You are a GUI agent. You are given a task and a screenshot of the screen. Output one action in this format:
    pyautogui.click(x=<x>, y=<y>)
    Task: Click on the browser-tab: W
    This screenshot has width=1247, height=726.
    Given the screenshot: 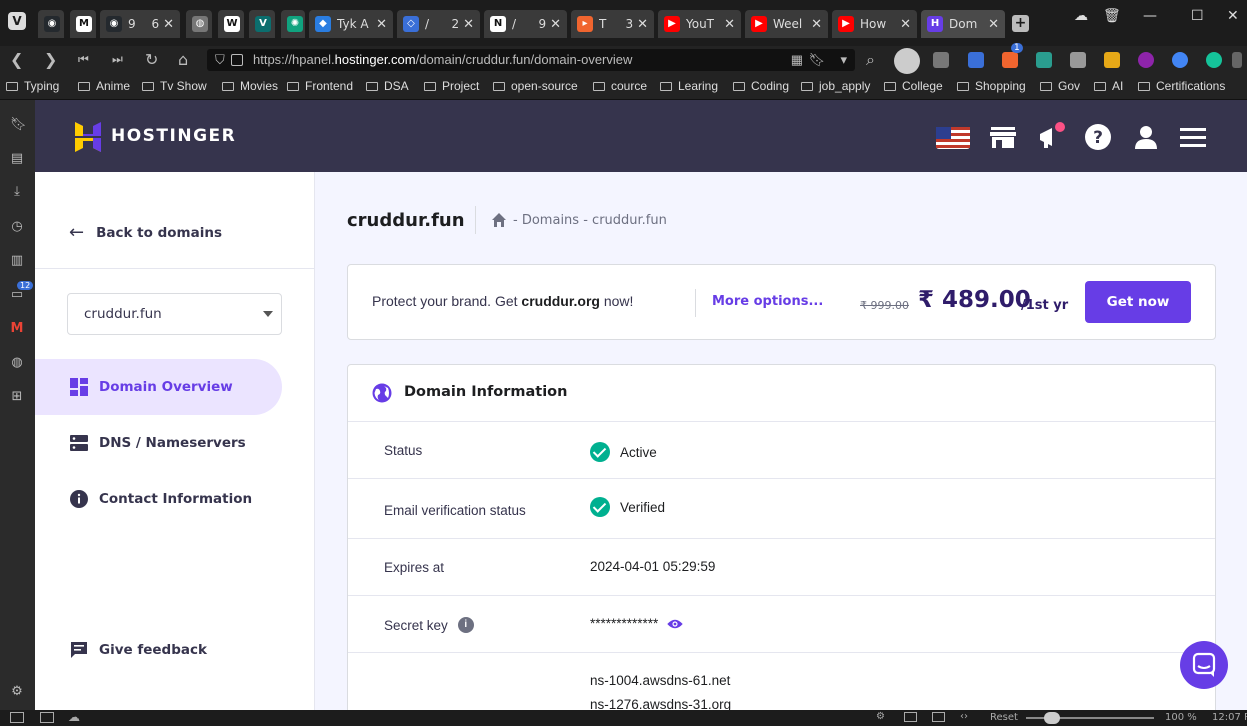 What is the action you would take?
    pyautogui.click(x=231, y=24)
    